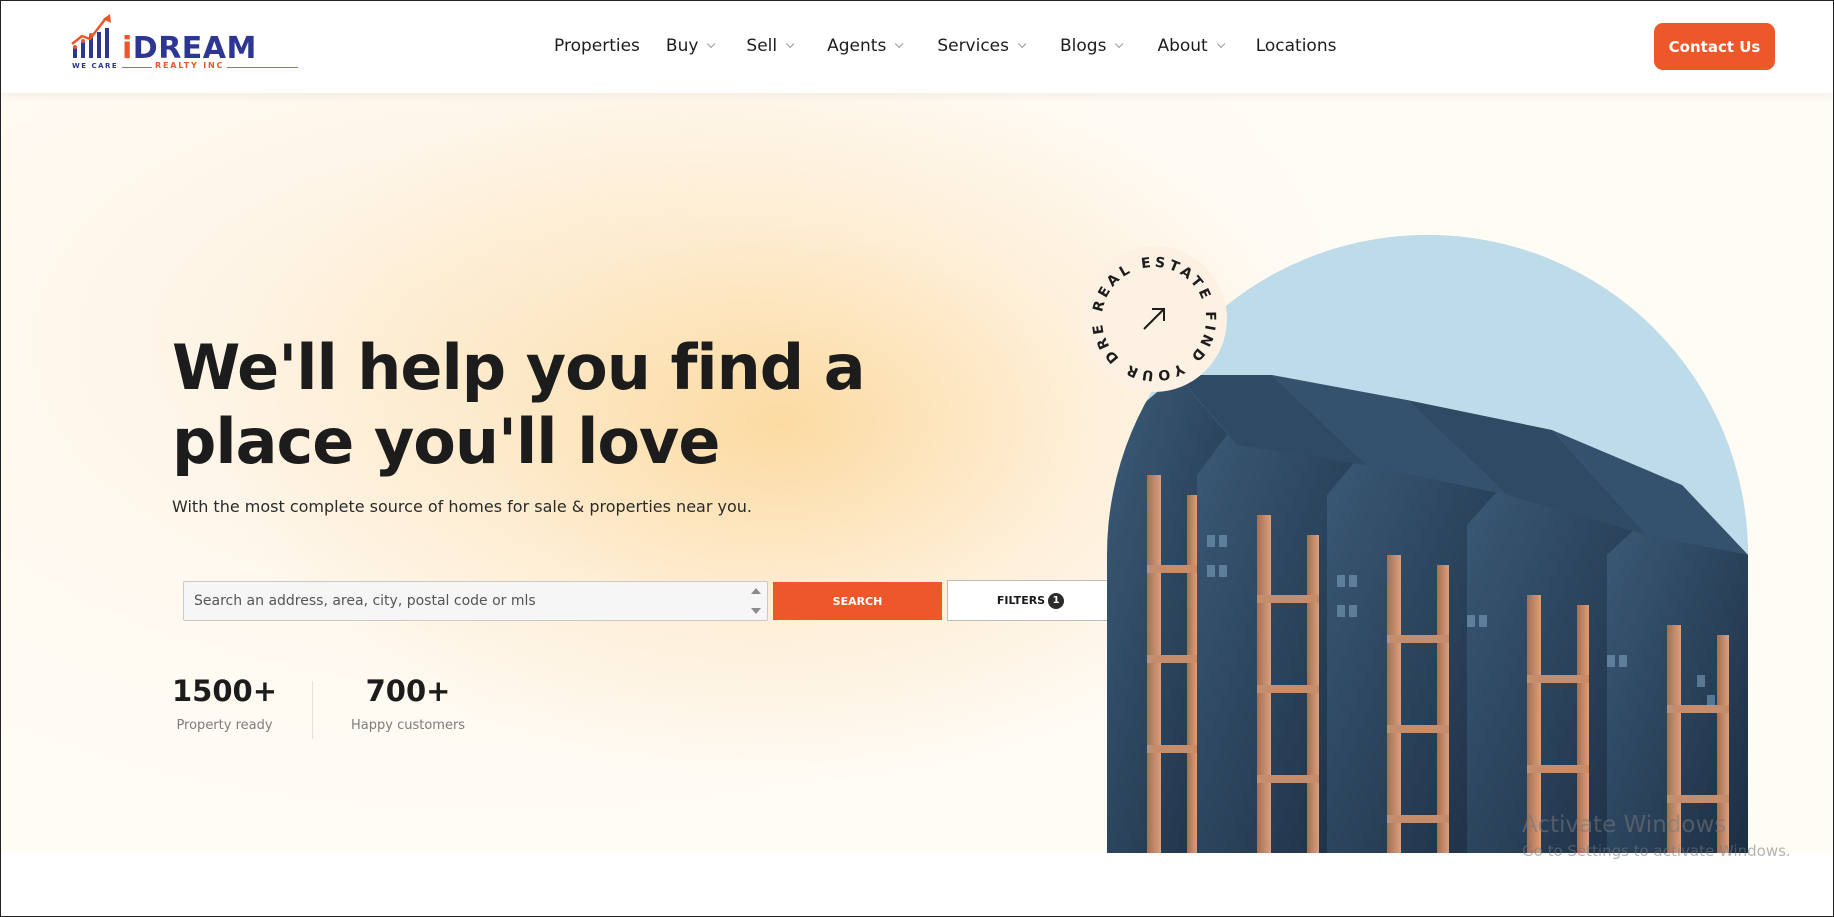 Image resolution: width=1834 pixels, height=917 pixels. Describe the element at coordinates (756, 611) in the screenshot. I see `caret-down-icon` at that location.